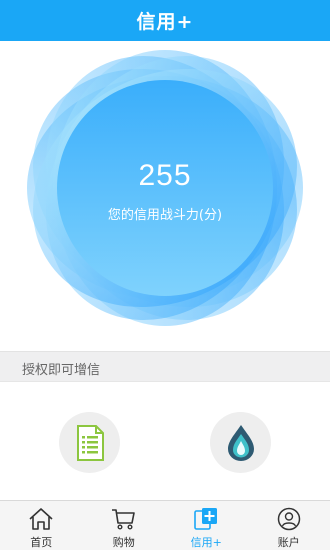 The height and width of the screenshot is (550, 330). I want to click on tab-account: 账户, so click(289, 525).